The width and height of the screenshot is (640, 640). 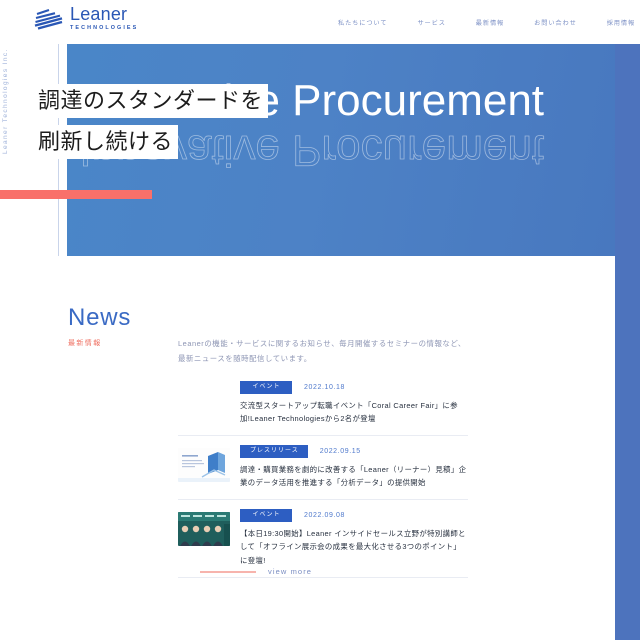 I want to click on news-date: 2022.10.18, so click(x=325, y=387).